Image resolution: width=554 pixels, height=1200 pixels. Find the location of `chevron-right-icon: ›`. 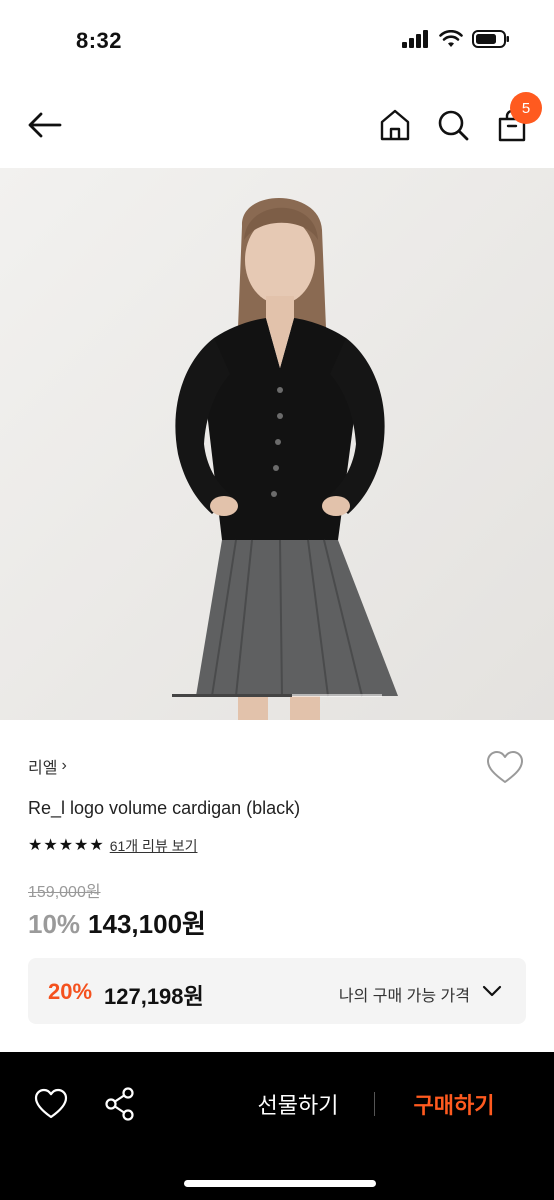

chevron-right-icon: › is located at coordinates (64, 765).